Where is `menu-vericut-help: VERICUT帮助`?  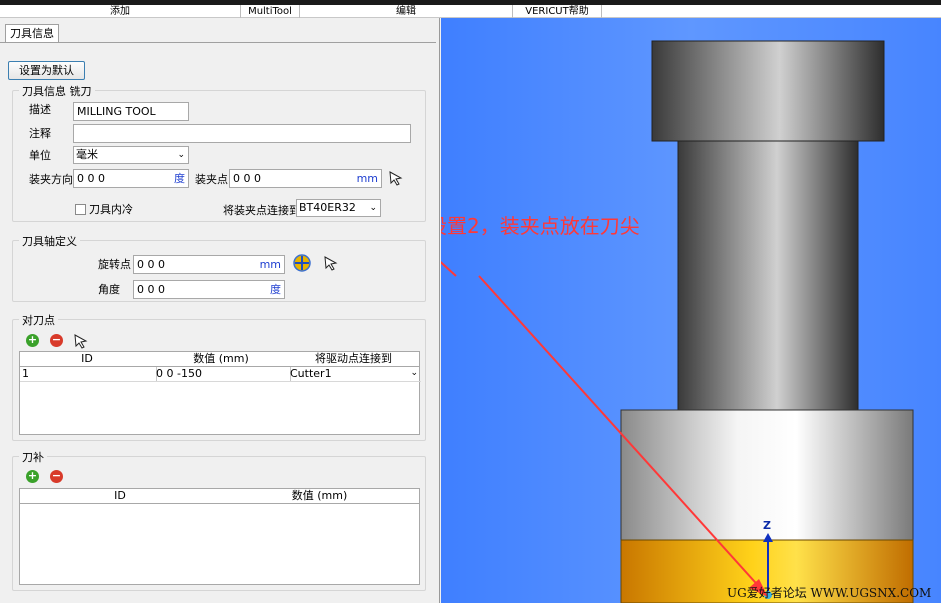 menu-vericut-help: VERICUT帮助 is located at coordinates (557, 11).